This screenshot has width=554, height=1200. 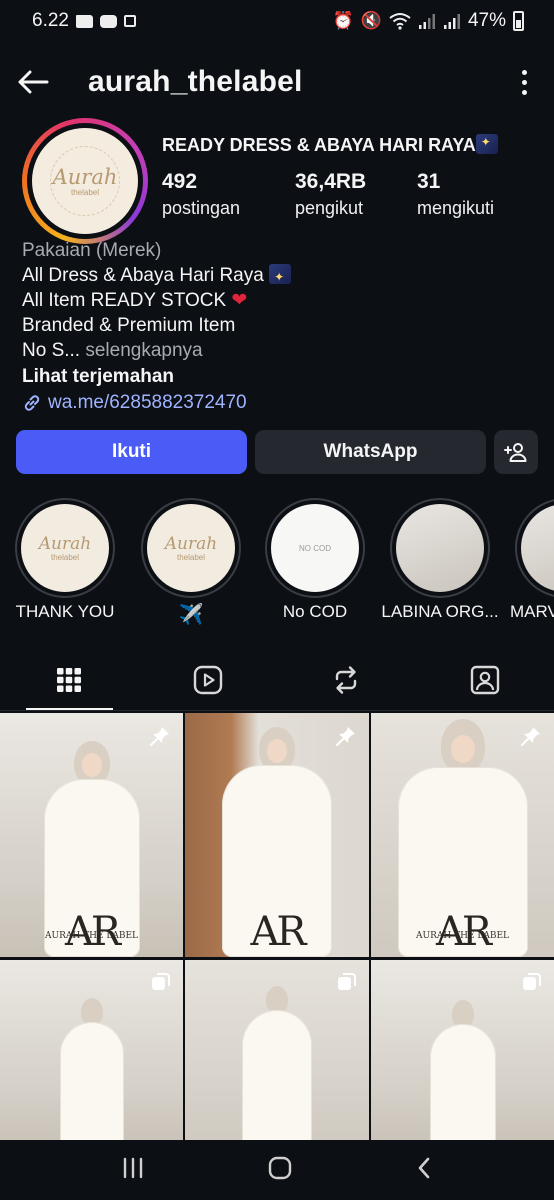 I want to click on grid-icon, so click(x=69, y=680).